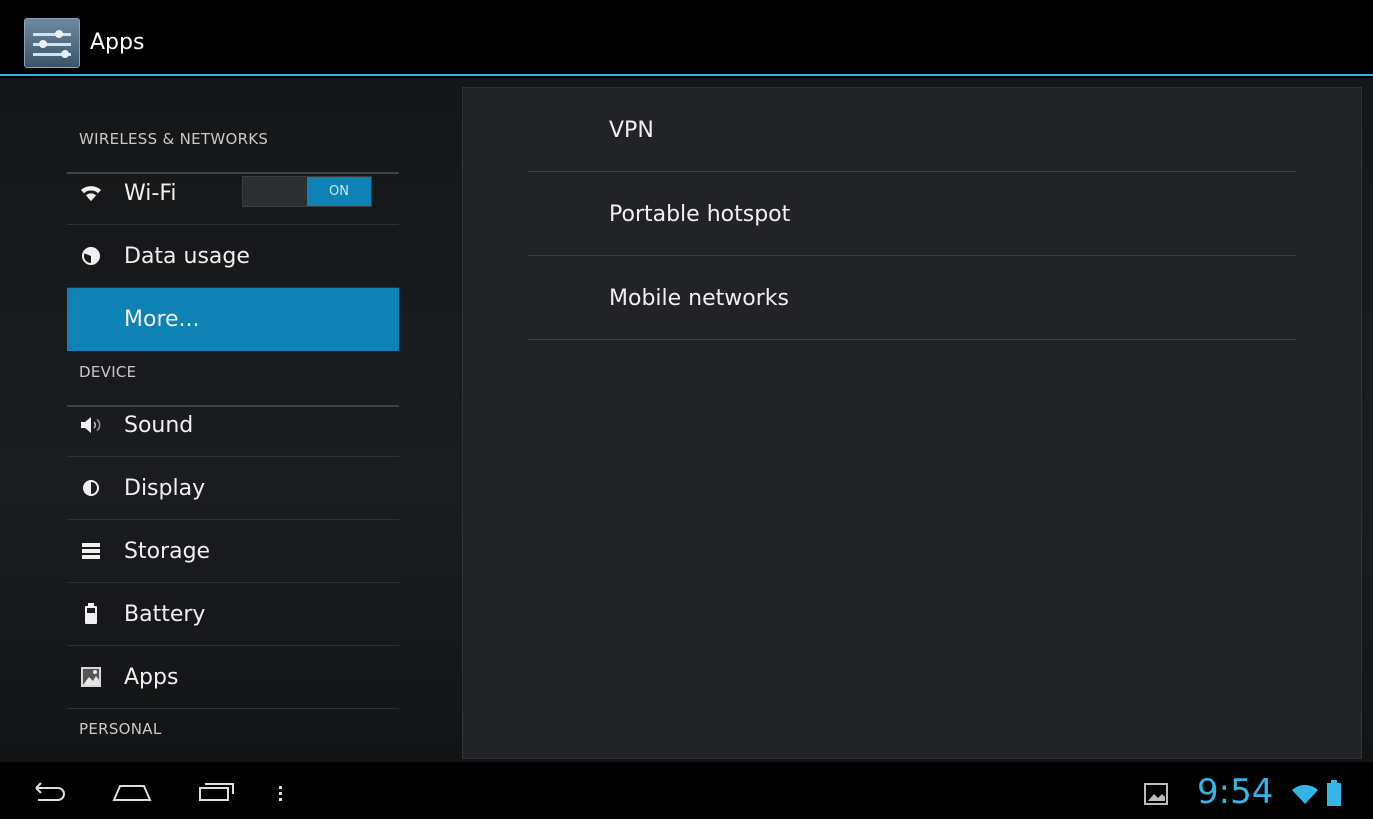 The width and height of the screenshot is (1373, 819). What do you see at coordinates (233, 193) in the screenshot?
I see `sidebar-item-wifi: Wi-Fi ON` at bounding box center [233, 193].